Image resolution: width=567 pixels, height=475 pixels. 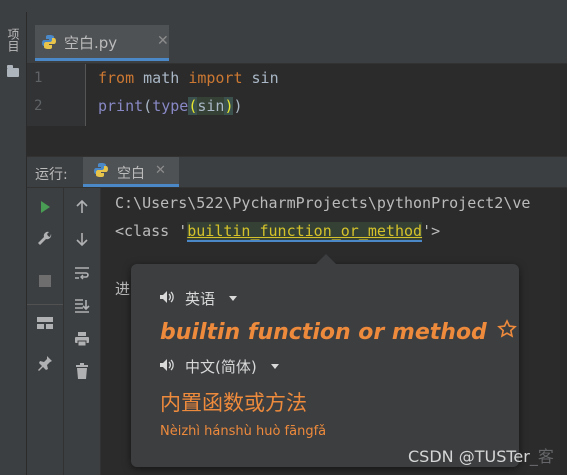 I want to click on editor-tab-bar: 空白.py ✕, so click(x=297, y=38).